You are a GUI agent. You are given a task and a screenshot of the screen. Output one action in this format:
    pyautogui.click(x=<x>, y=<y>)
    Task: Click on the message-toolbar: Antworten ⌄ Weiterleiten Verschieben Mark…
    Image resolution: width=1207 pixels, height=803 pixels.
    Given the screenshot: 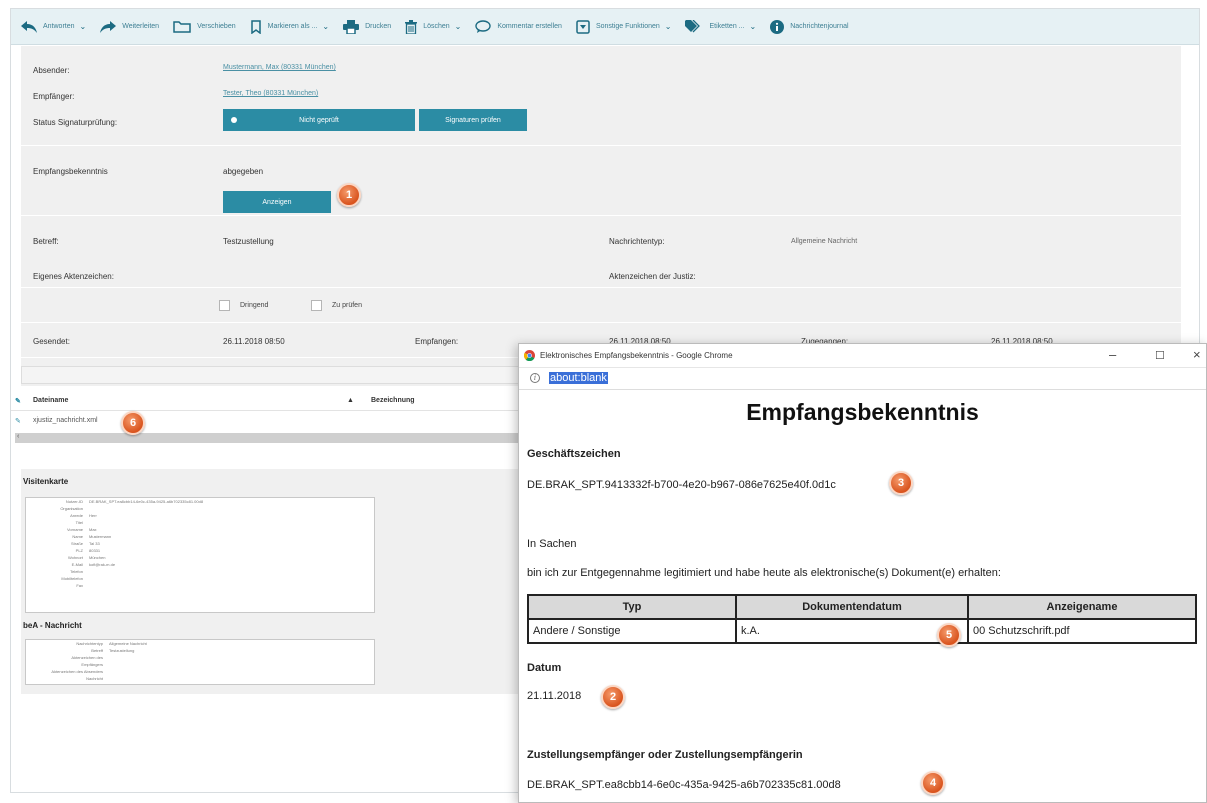 What is the action you would take?
    pyautogui.click(x=605, y=27)
    